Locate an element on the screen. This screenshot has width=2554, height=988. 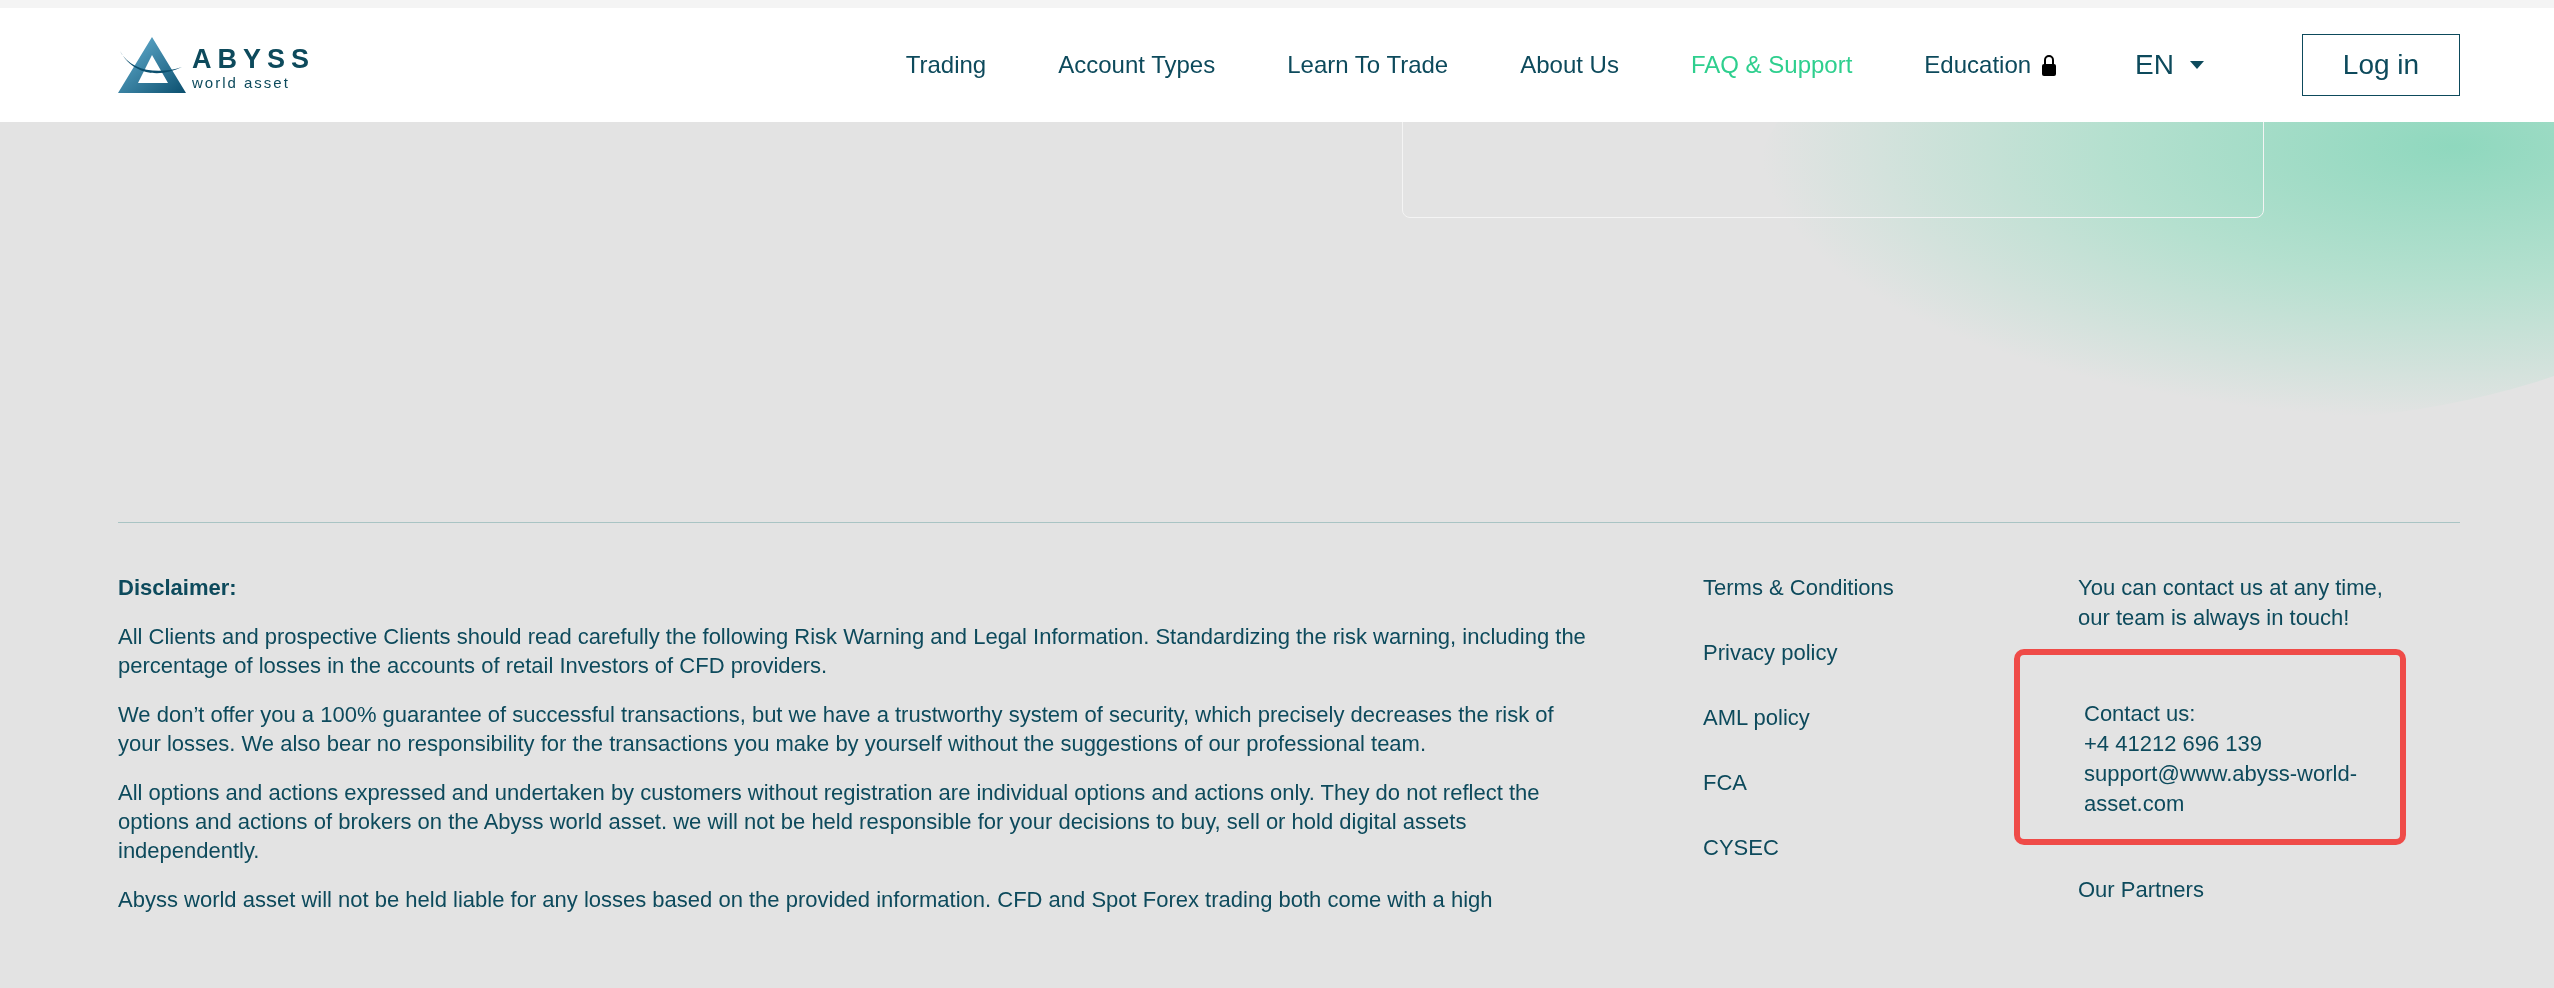
footer-link: Privacy policy is located at coordinates (1890, 652).